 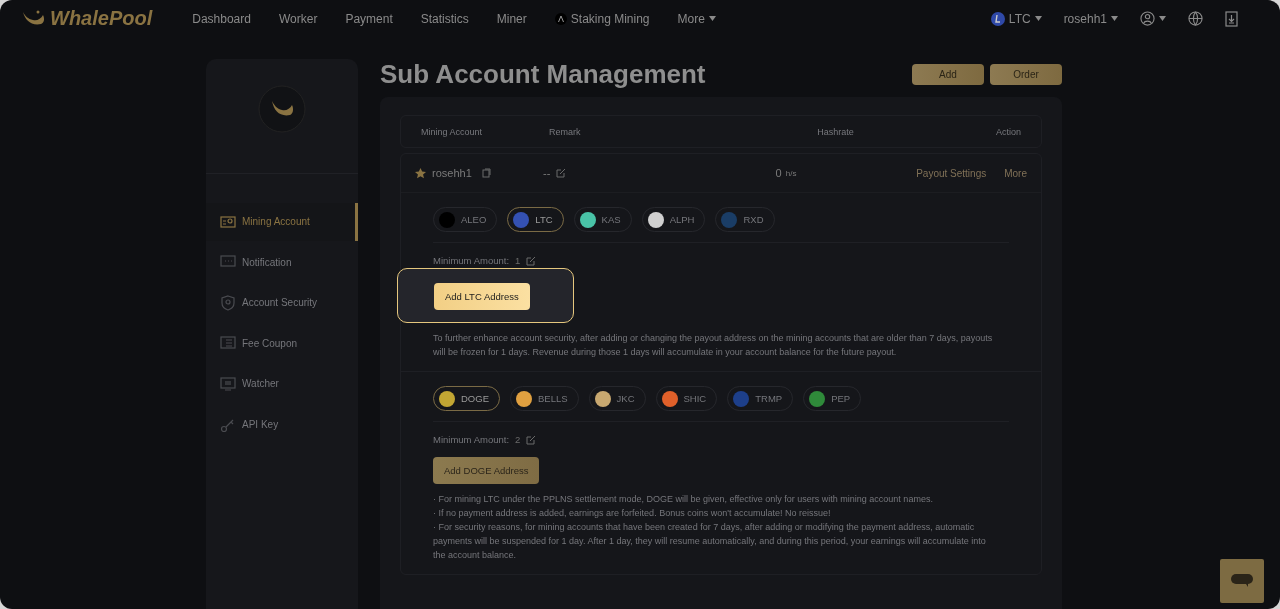 I want to click on note-text: · If no payment address is added, earnings are forfeited. Bonus coins won't accumulate! No reissue!, so click(x=632, y=513).